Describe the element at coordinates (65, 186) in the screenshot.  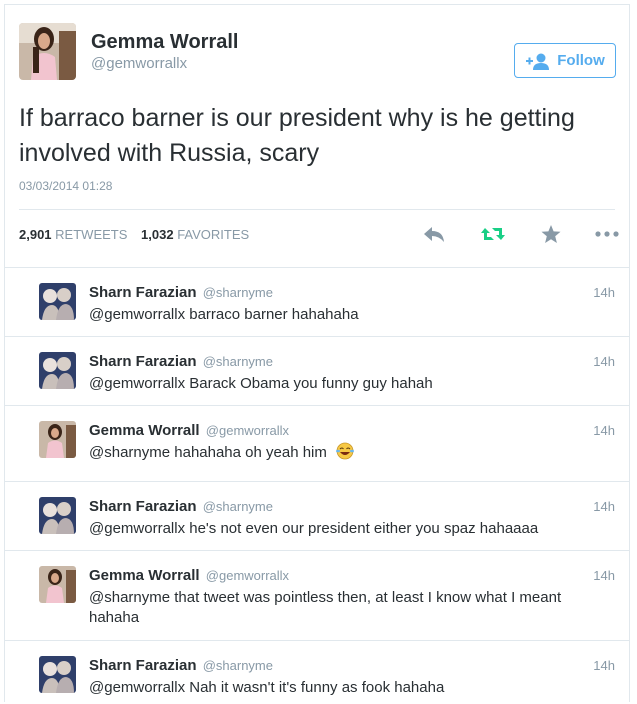
I see `tweet-timestamp: 03/03/2014 01:28` at that location.